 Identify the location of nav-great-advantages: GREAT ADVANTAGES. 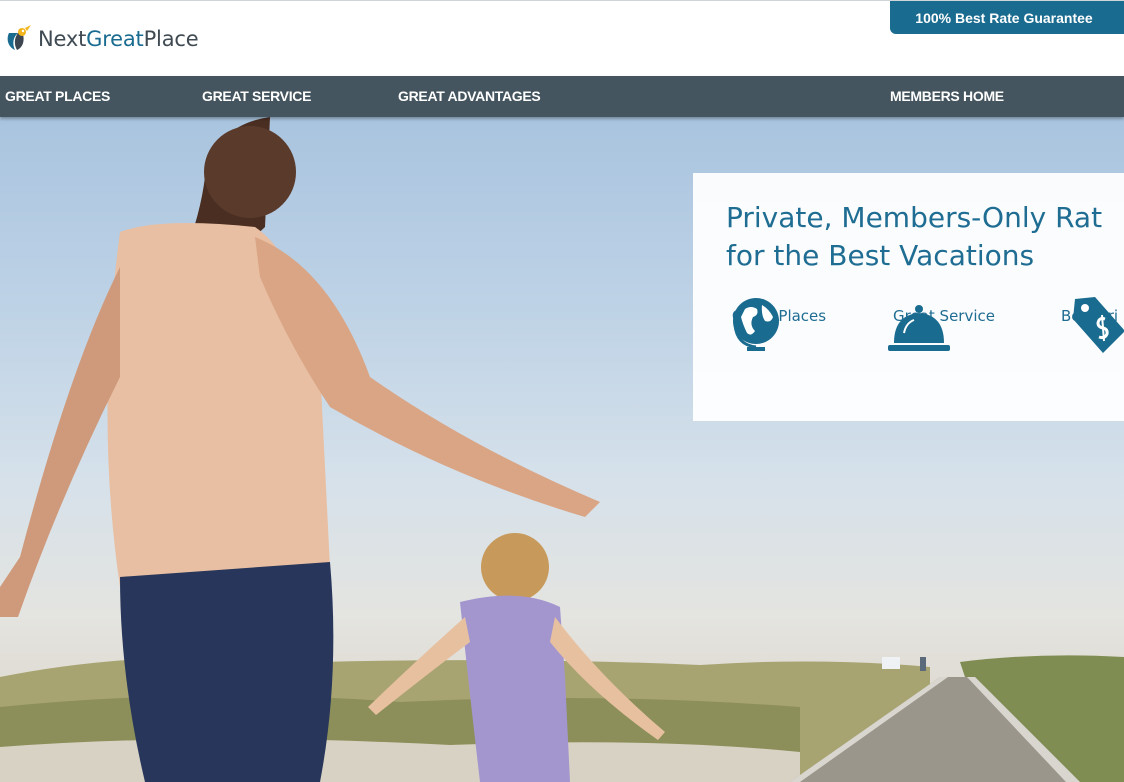
(469, 96).